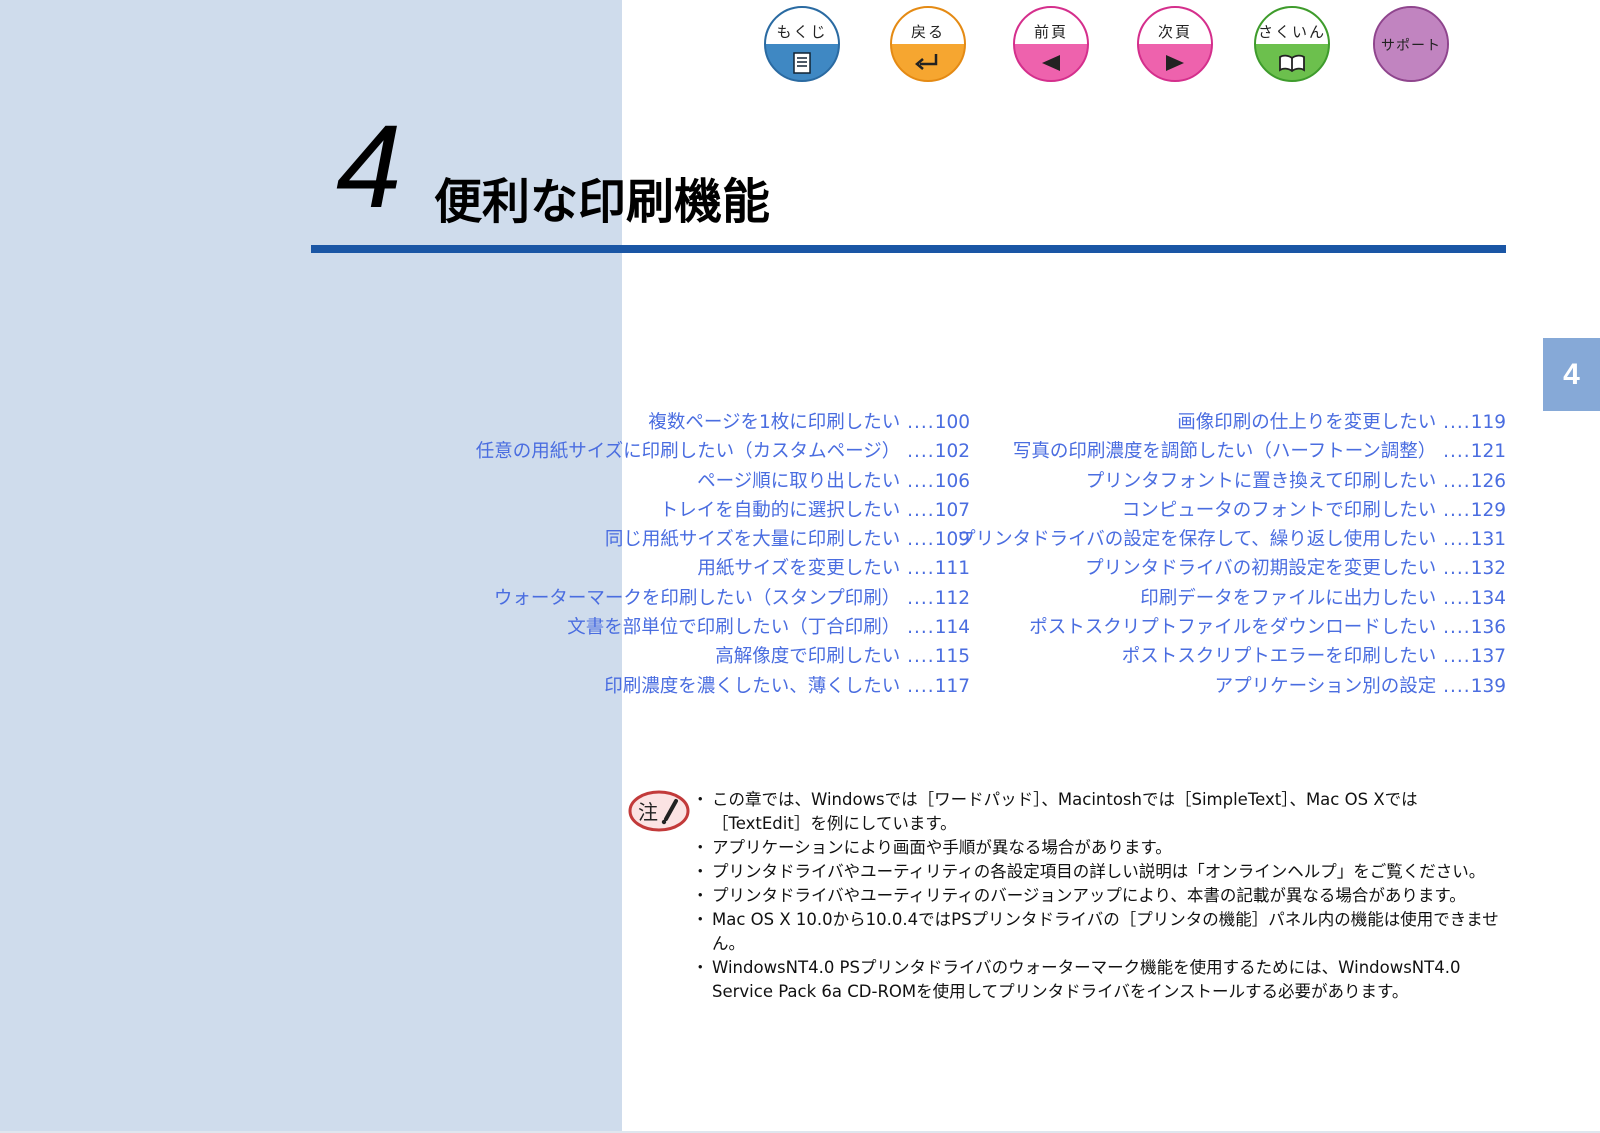 The width and height of the screenshot is (1600, 1133). What do you see at coordinates (1231, 481) in the screenshot?
I see `toc-link: プリンタフォントに置き換えて印刷したい ....126` at bounding box center [1231, 481].